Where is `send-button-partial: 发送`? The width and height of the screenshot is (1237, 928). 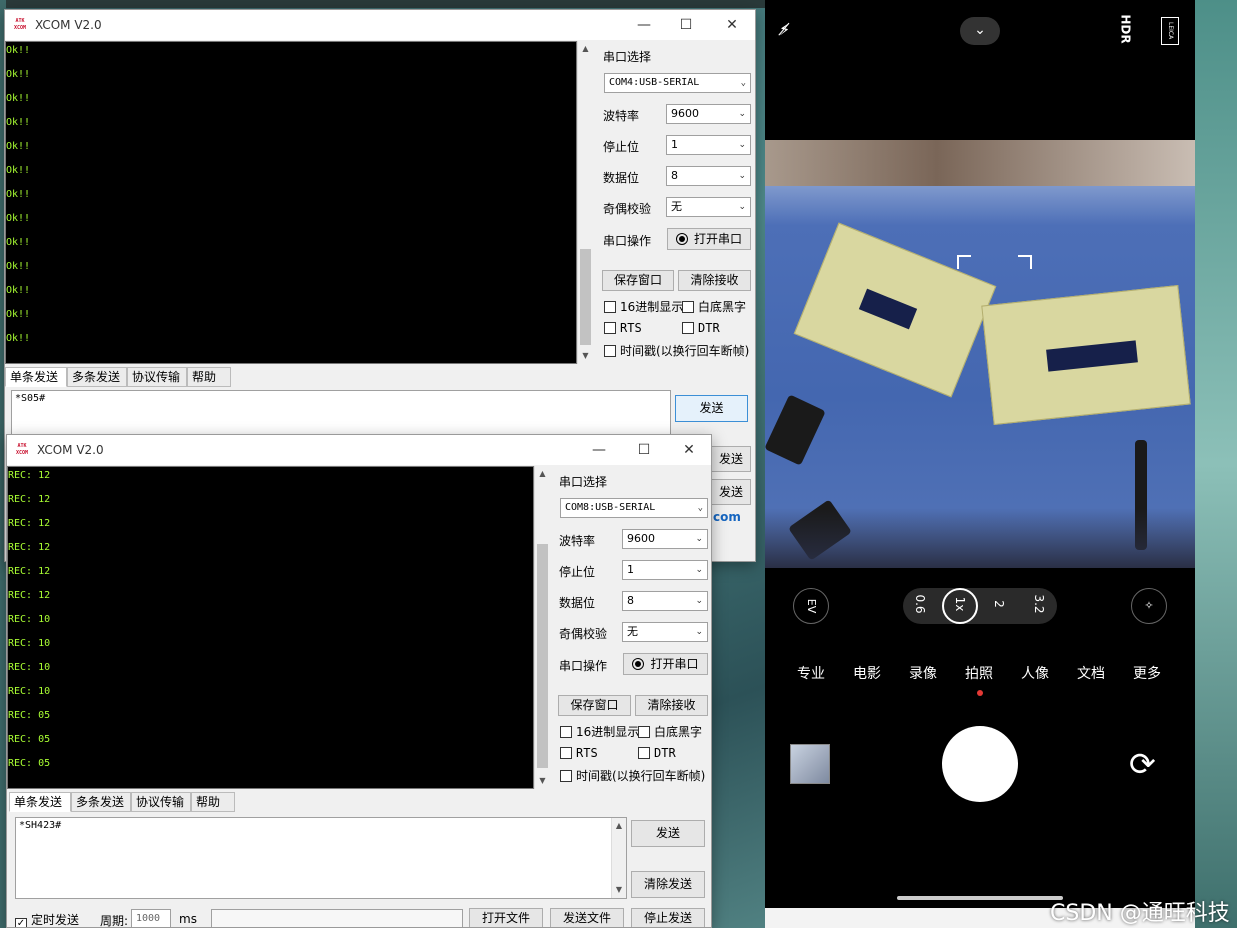 send-button-partial: 发送 is located at coordinates (731, 459).